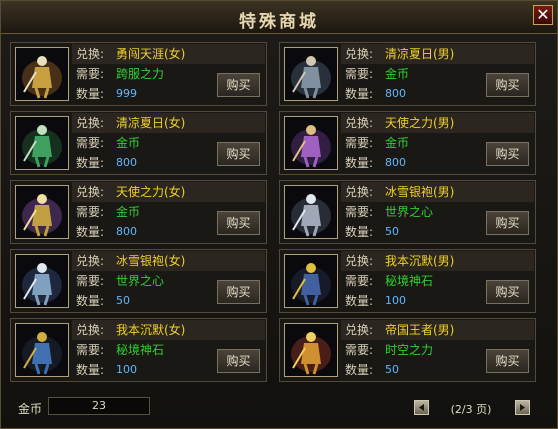 The height and width of the screenshot is (429, 558). I want to click on item-name: 勇闯天涯(女), so click(151, 54).